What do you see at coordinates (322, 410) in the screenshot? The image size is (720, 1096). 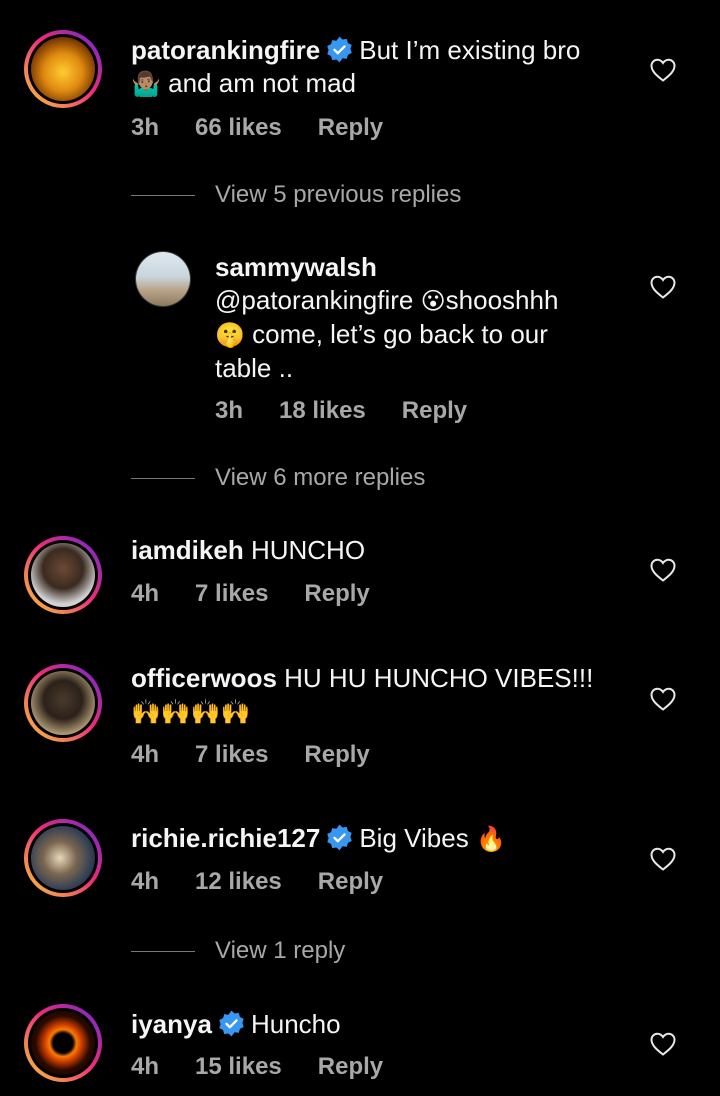 I see `likes-count: 18 likes` at bounding box center [322, 410].